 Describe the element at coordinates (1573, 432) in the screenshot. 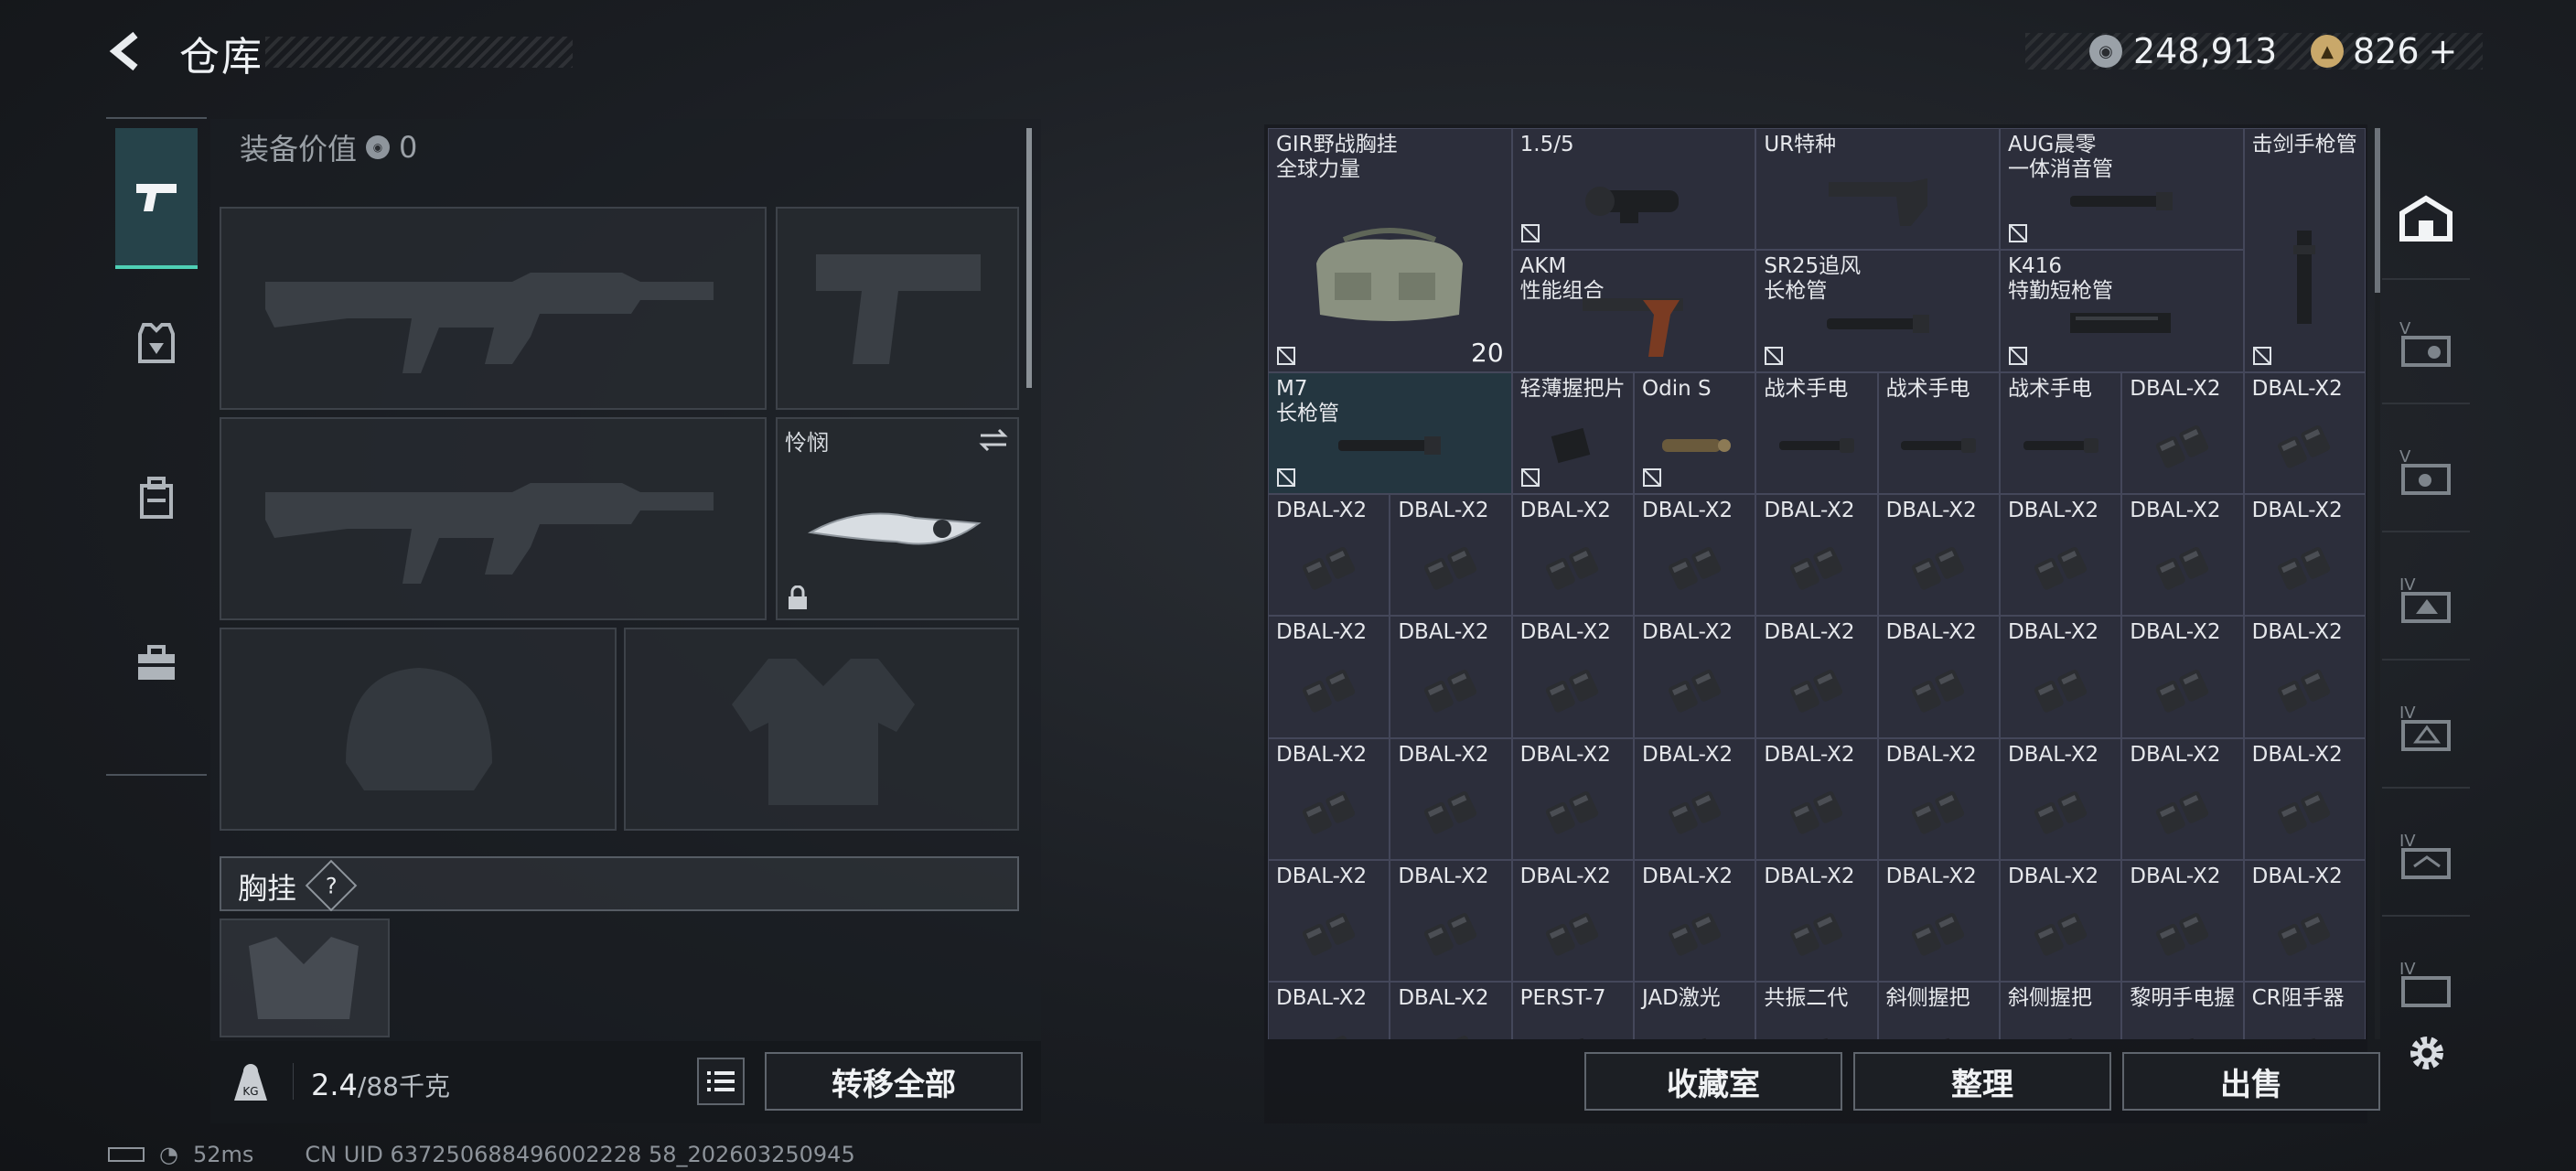

I see `storage-item: 轻薄握把片` at that location.